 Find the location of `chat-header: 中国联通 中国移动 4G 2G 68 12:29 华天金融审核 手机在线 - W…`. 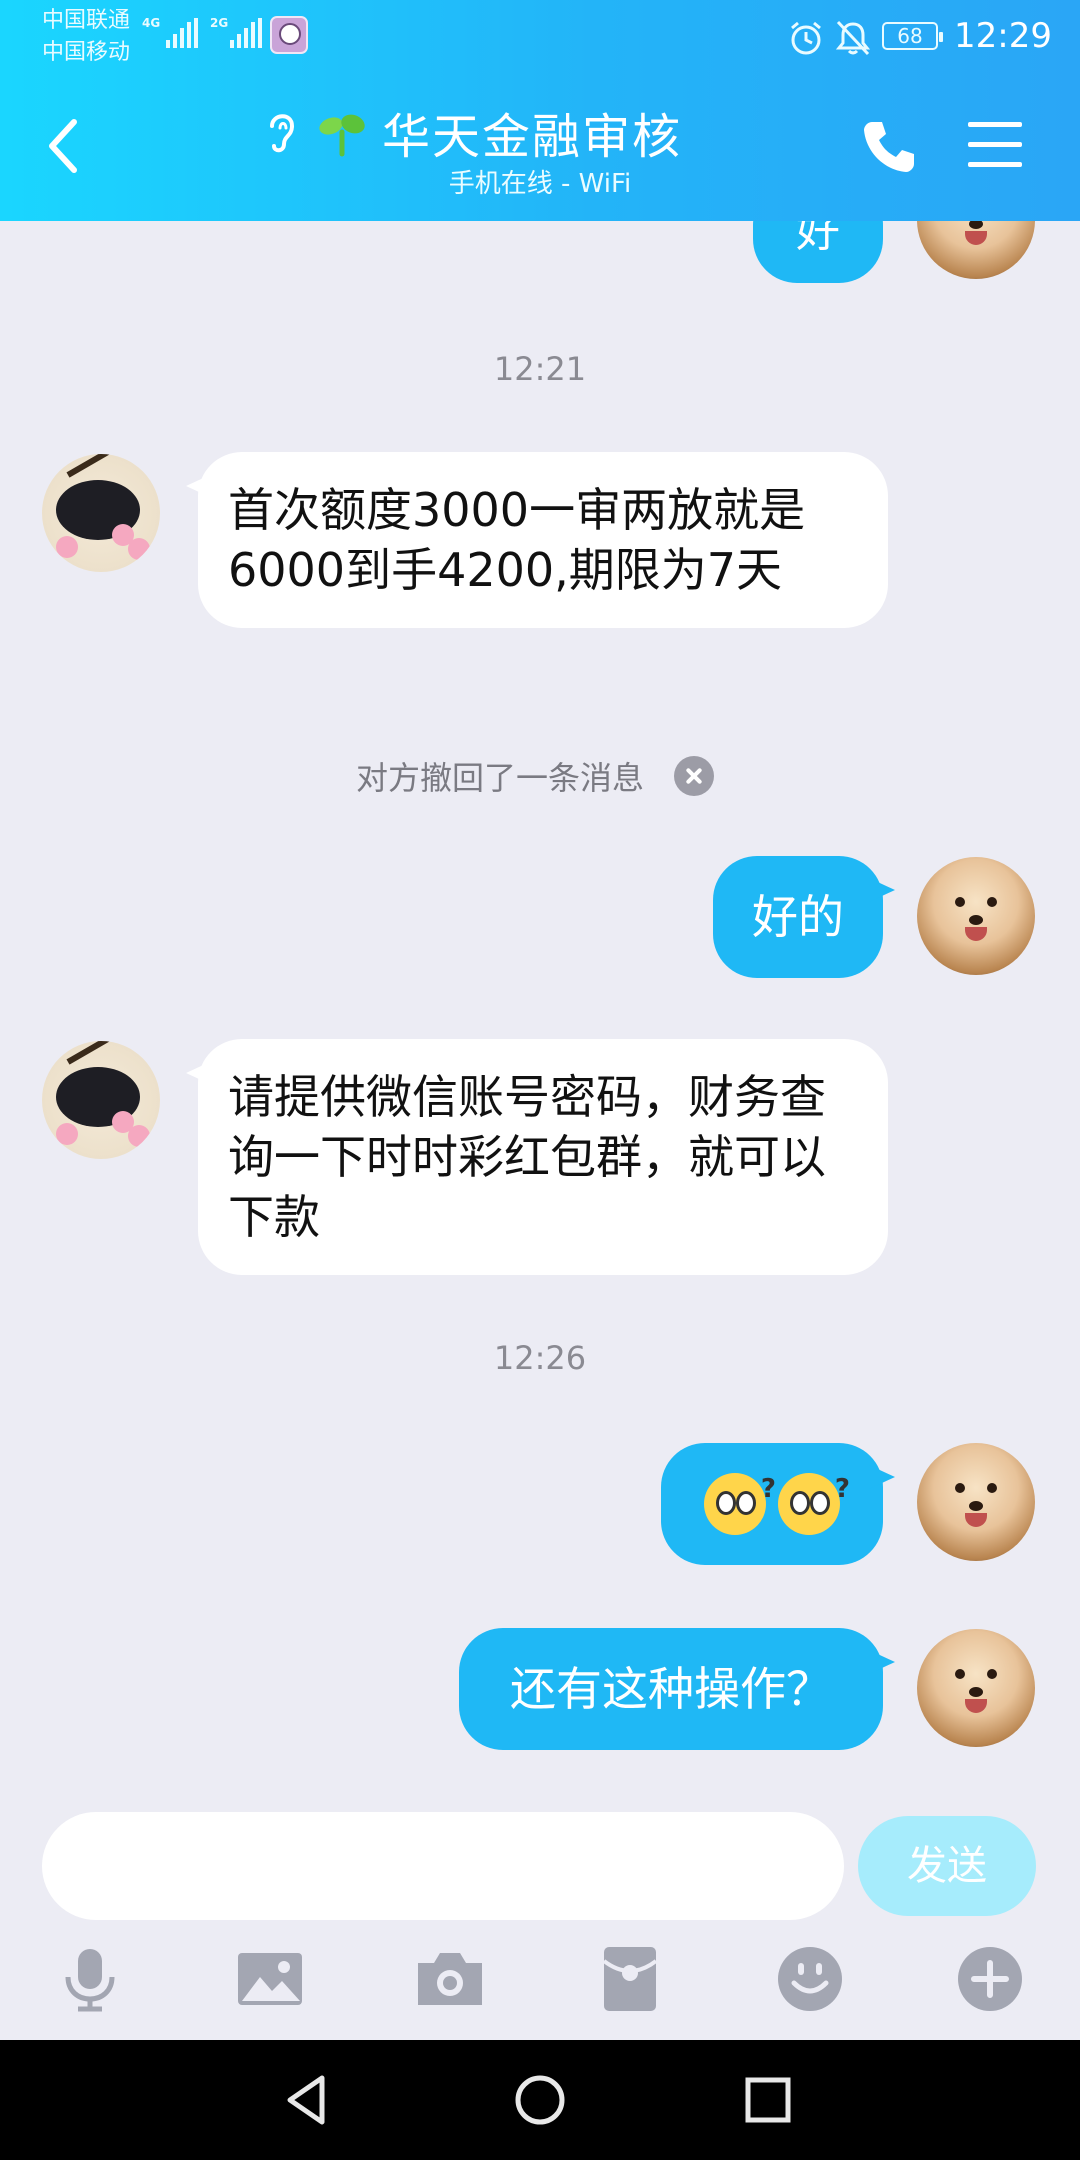

chat-header: 中国联通 中国移动 4G 2G 68 12:29 华天金融审核 手机在线 - W… is located at coordinates (540, 110).